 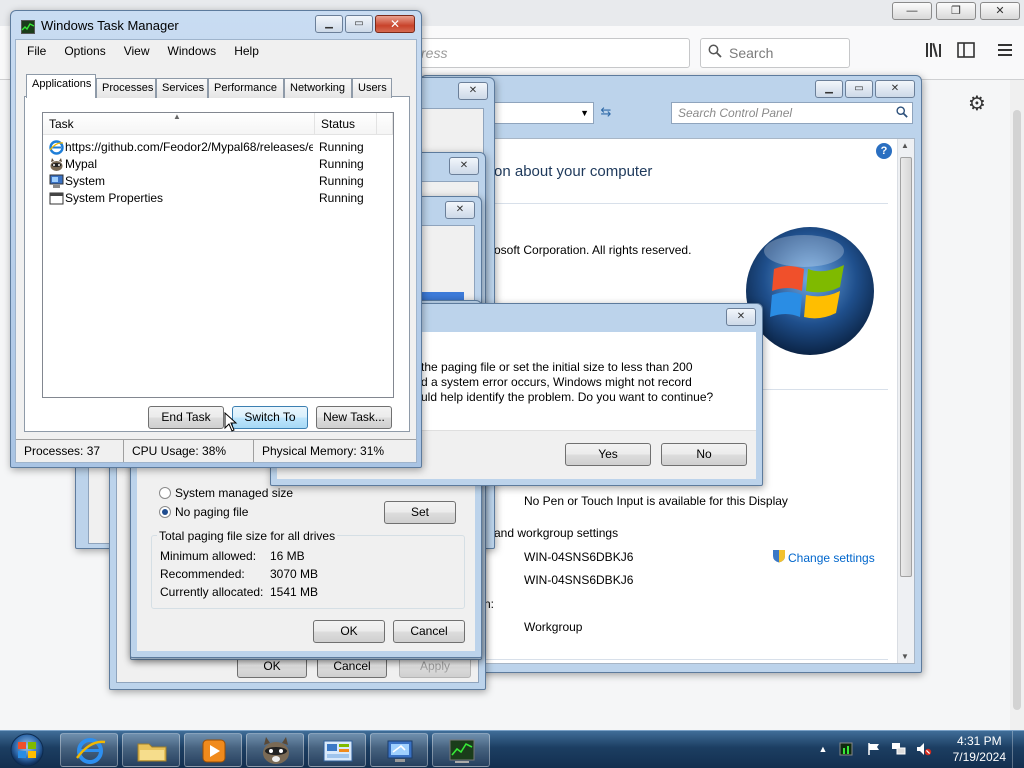 What do you see at coordinates (884, 151) in the screenshot?
I see `help-icon: ?` at bounding box center [884, 151].